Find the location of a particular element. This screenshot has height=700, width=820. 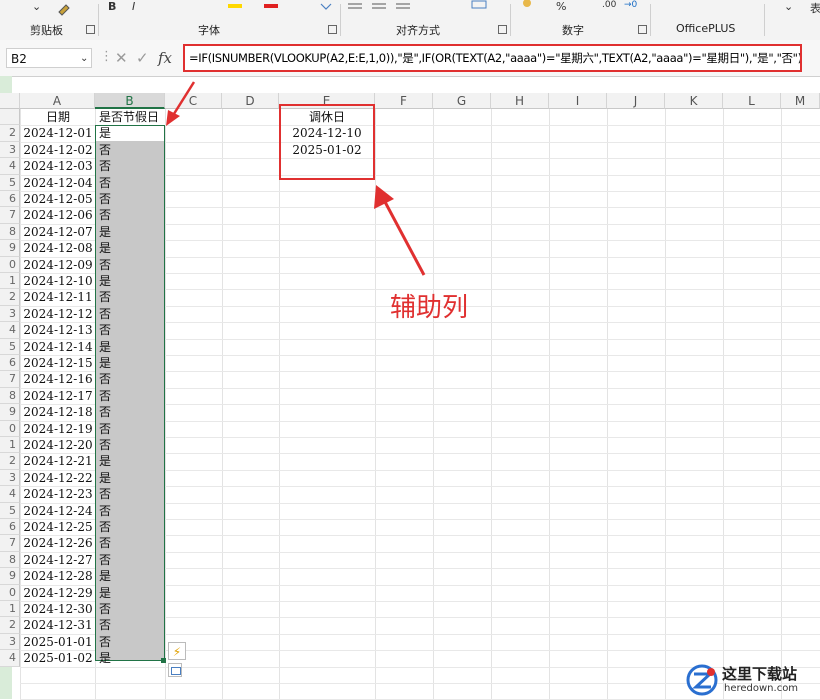

watermark-logo-icon is located at coordinates (702, 680).